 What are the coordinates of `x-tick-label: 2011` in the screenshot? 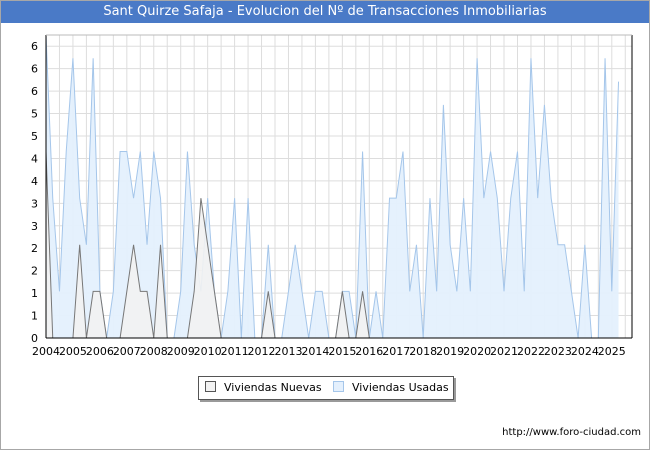 It's located at (235, 351).